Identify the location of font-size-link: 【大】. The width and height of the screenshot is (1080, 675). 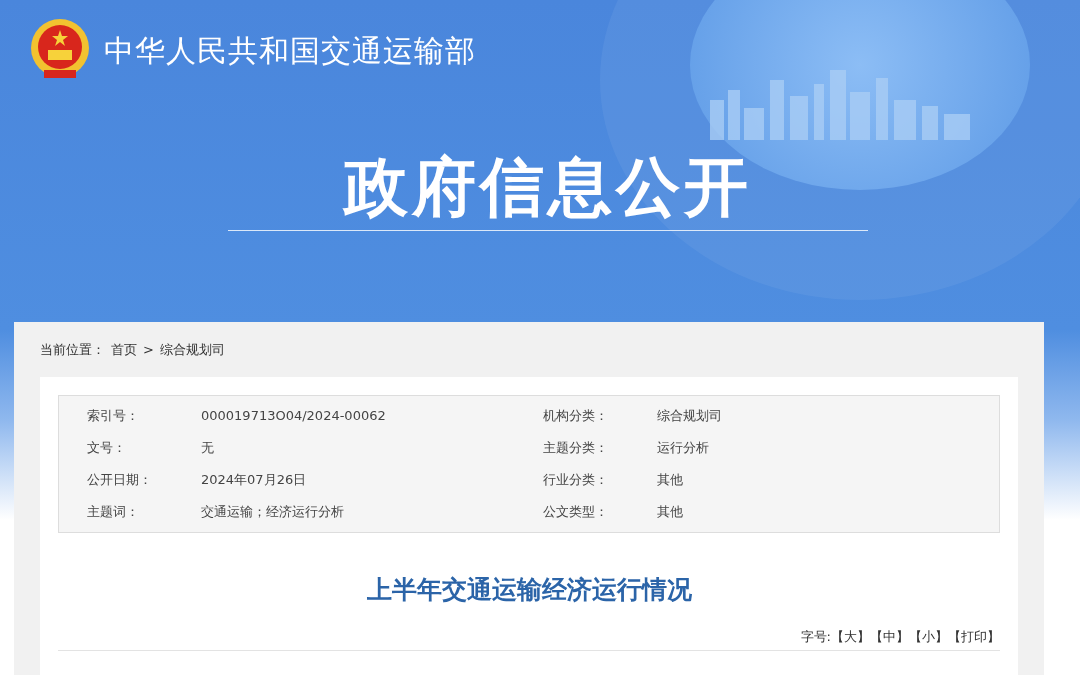
(850, 636).